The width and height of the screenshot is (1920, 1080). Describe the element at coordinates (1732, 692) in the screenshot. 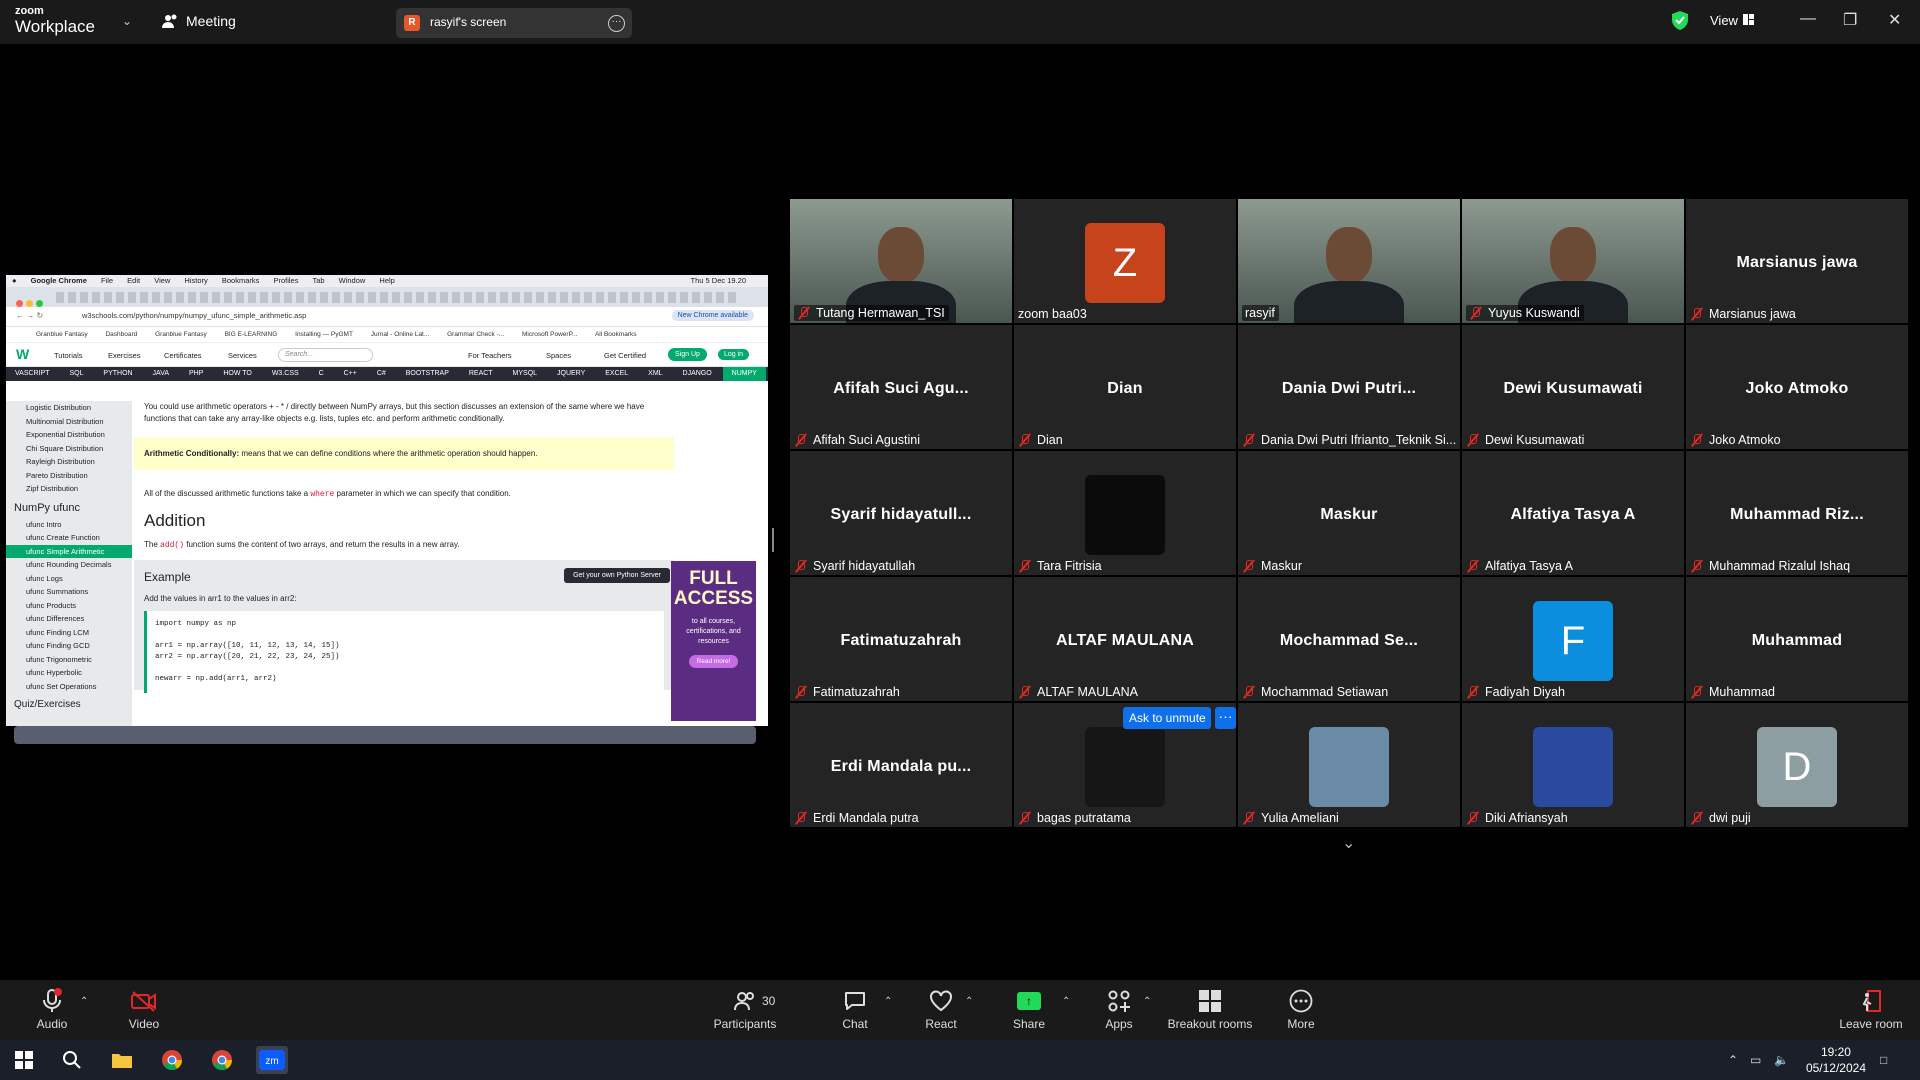

I see `participant-name-label: Muhammad` at that location.